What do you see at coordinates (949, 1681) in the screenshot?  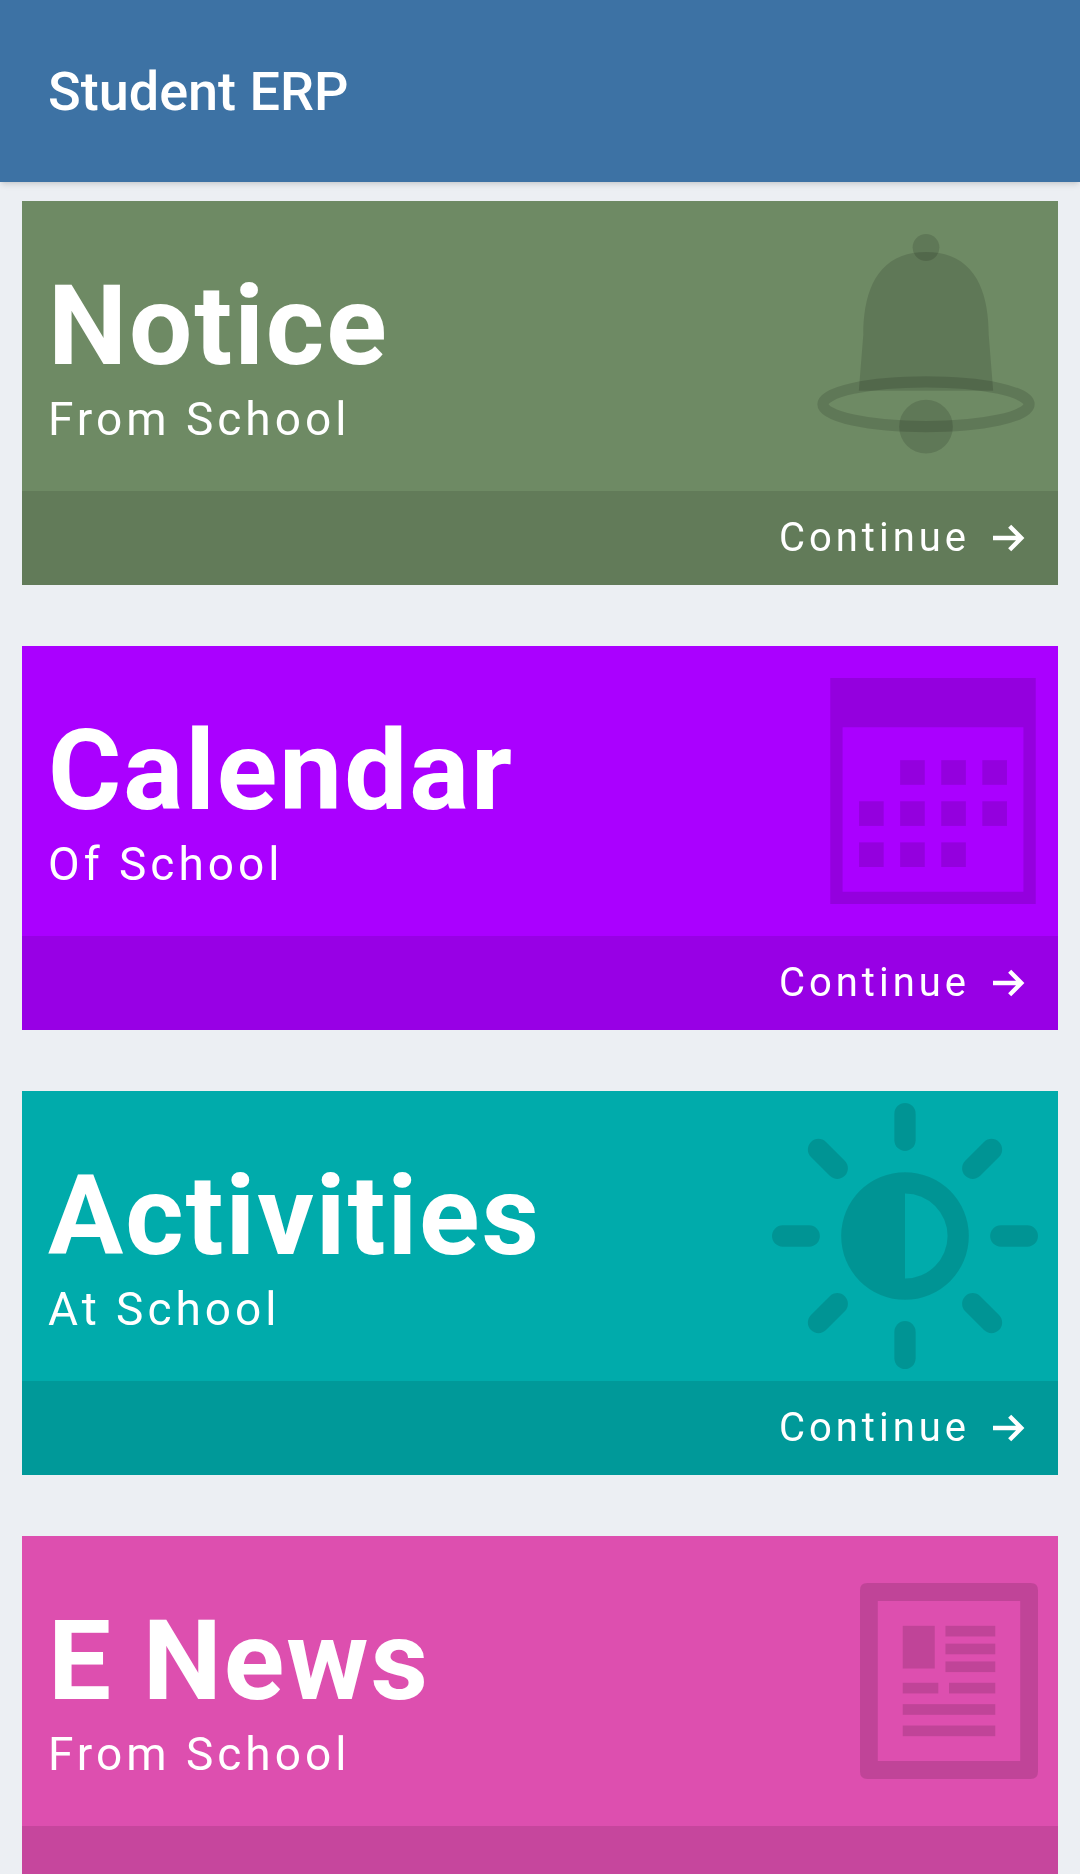 I see `newspaper-icon` at bounding box center [949, 1681].